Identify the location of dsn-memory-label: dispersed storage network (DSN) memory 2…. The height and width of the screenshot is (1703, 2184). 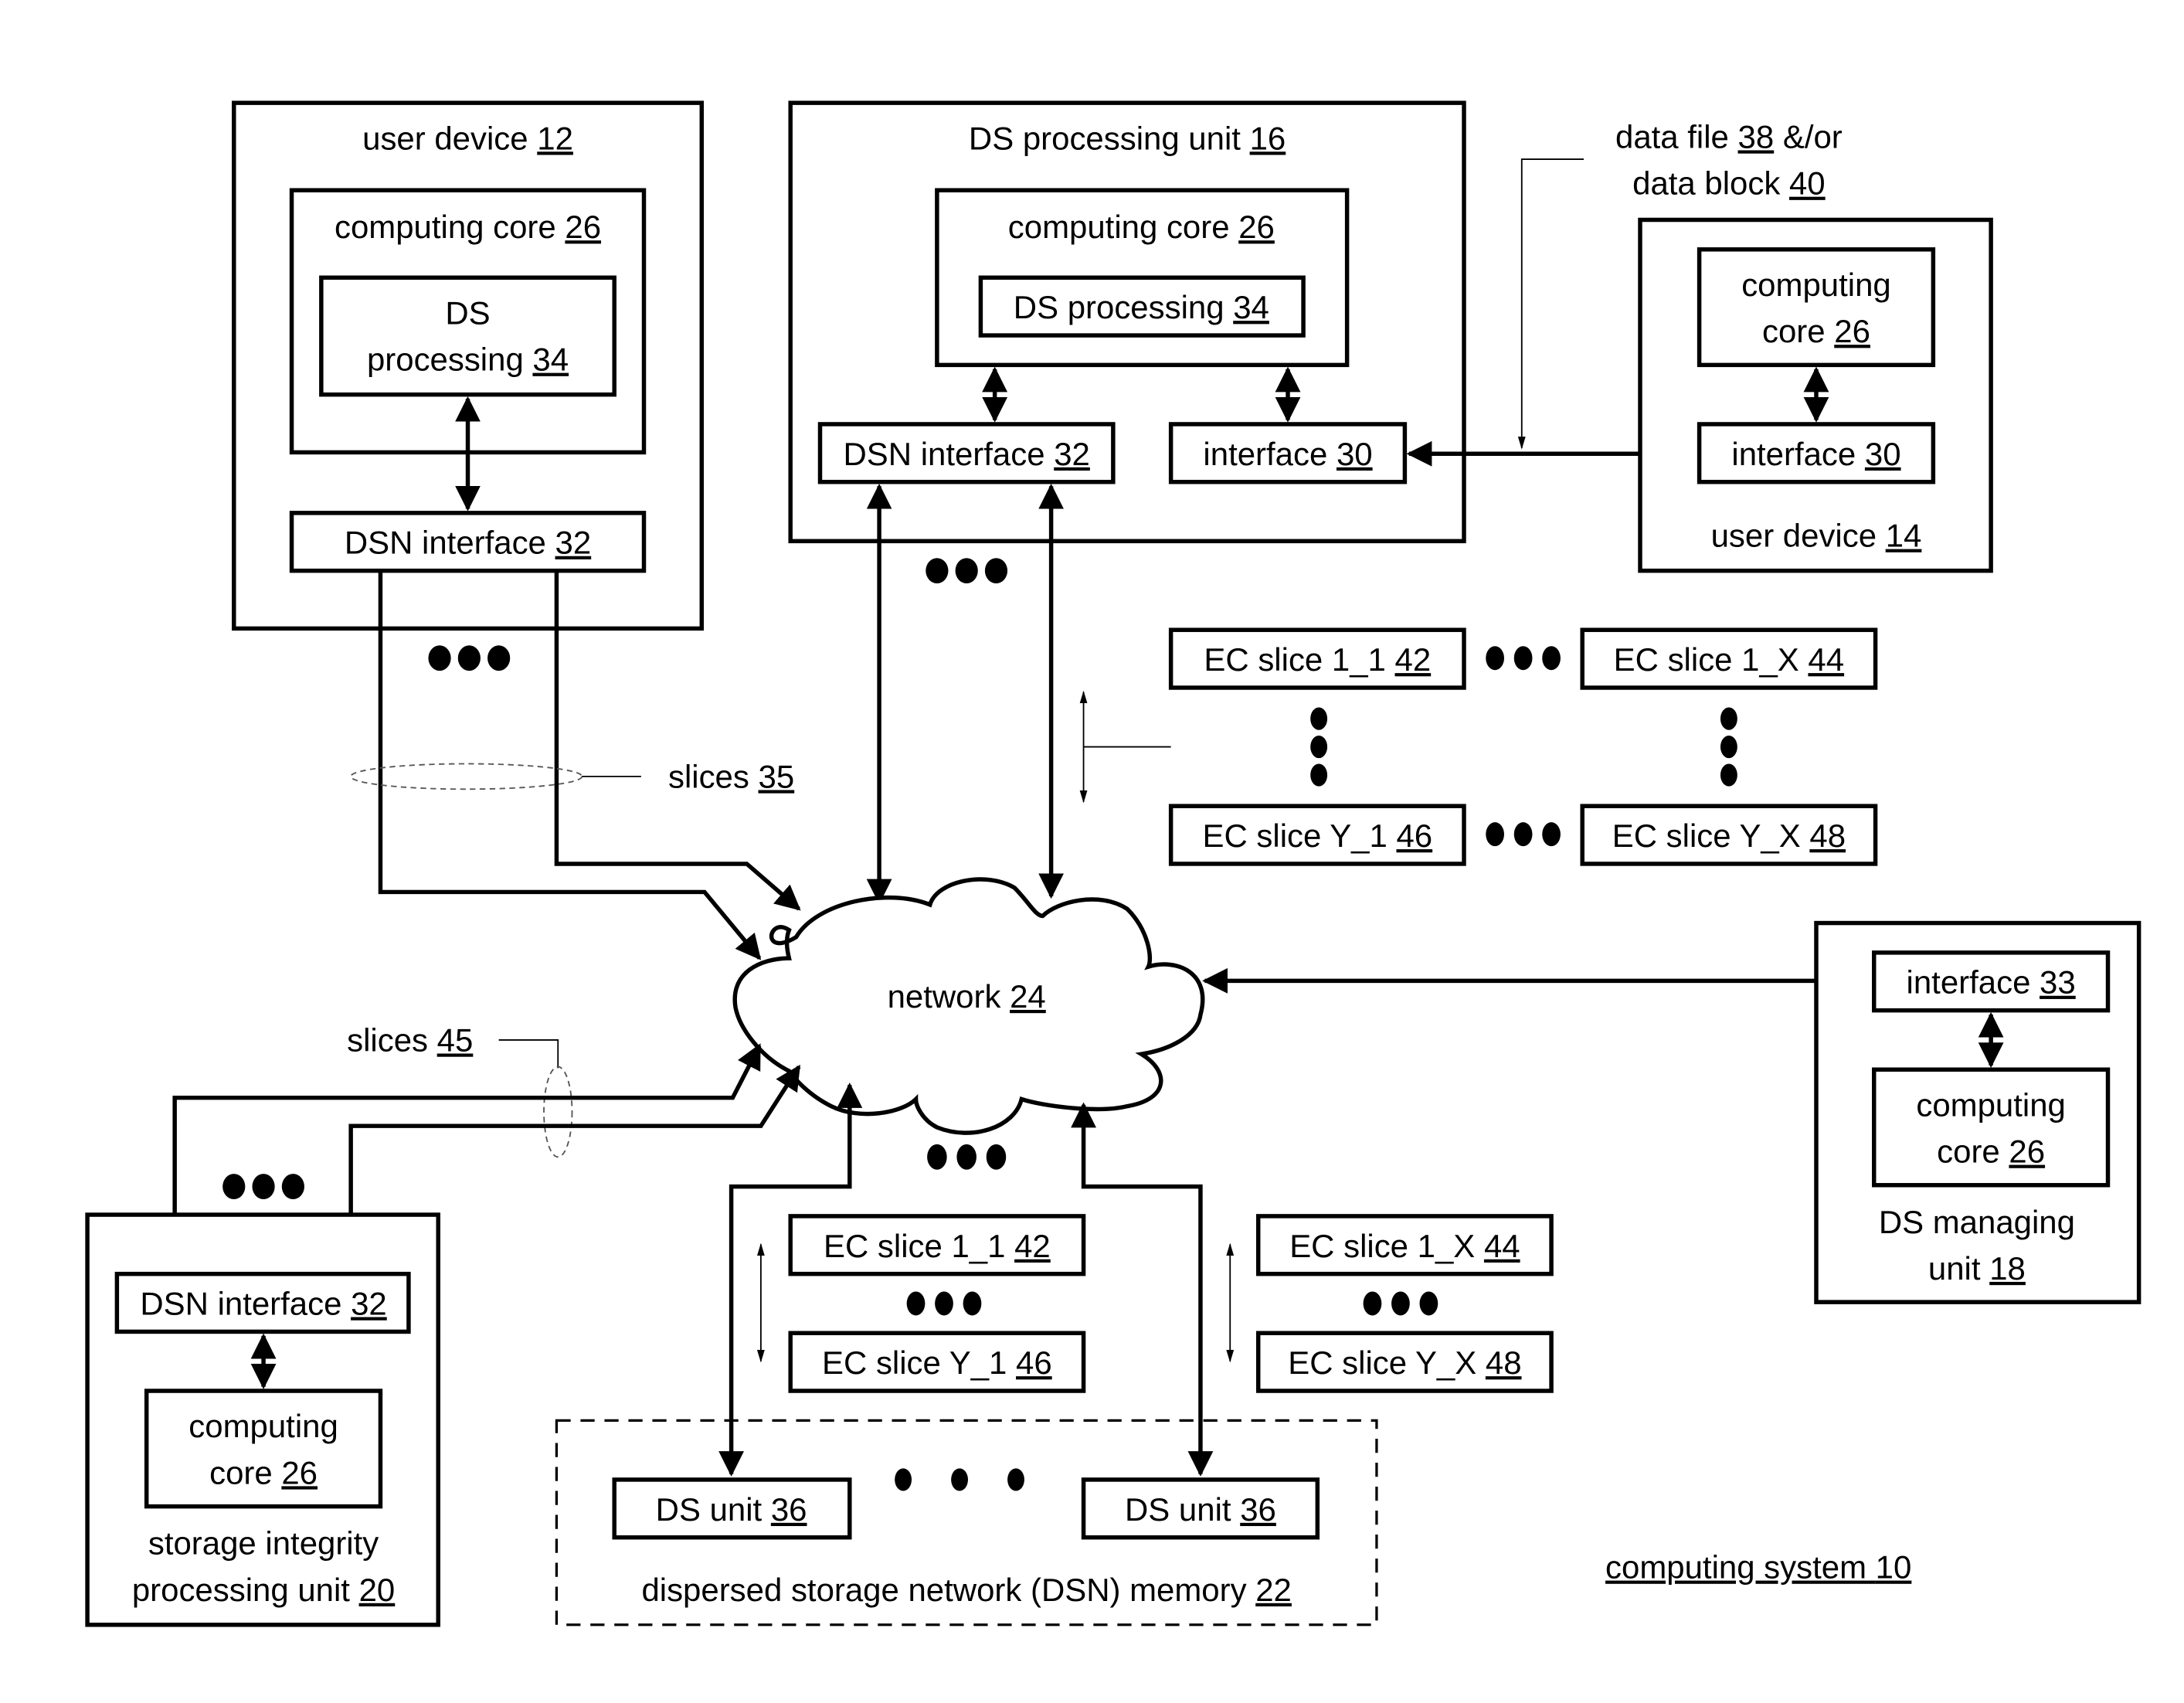
(966, 1590).